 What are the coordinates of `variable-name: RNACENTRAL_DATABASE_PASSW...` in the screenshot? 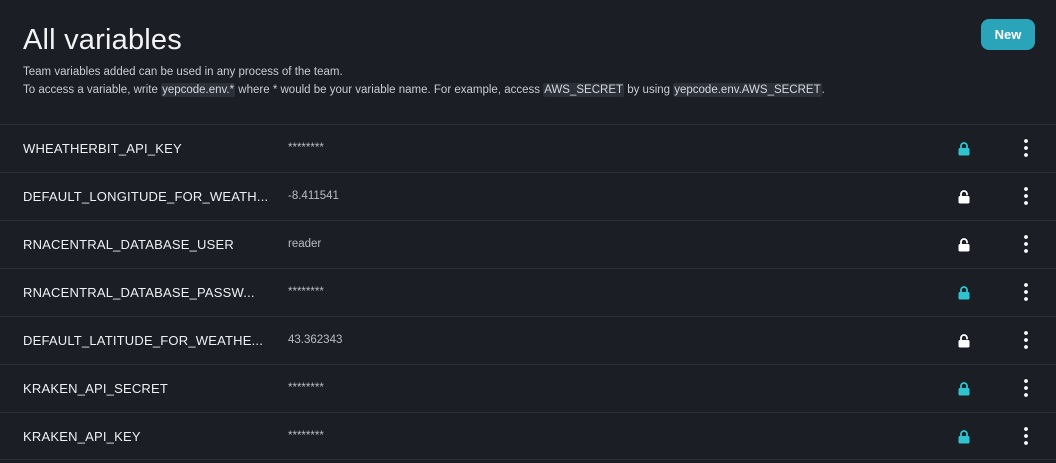 It's located at (139, 292).